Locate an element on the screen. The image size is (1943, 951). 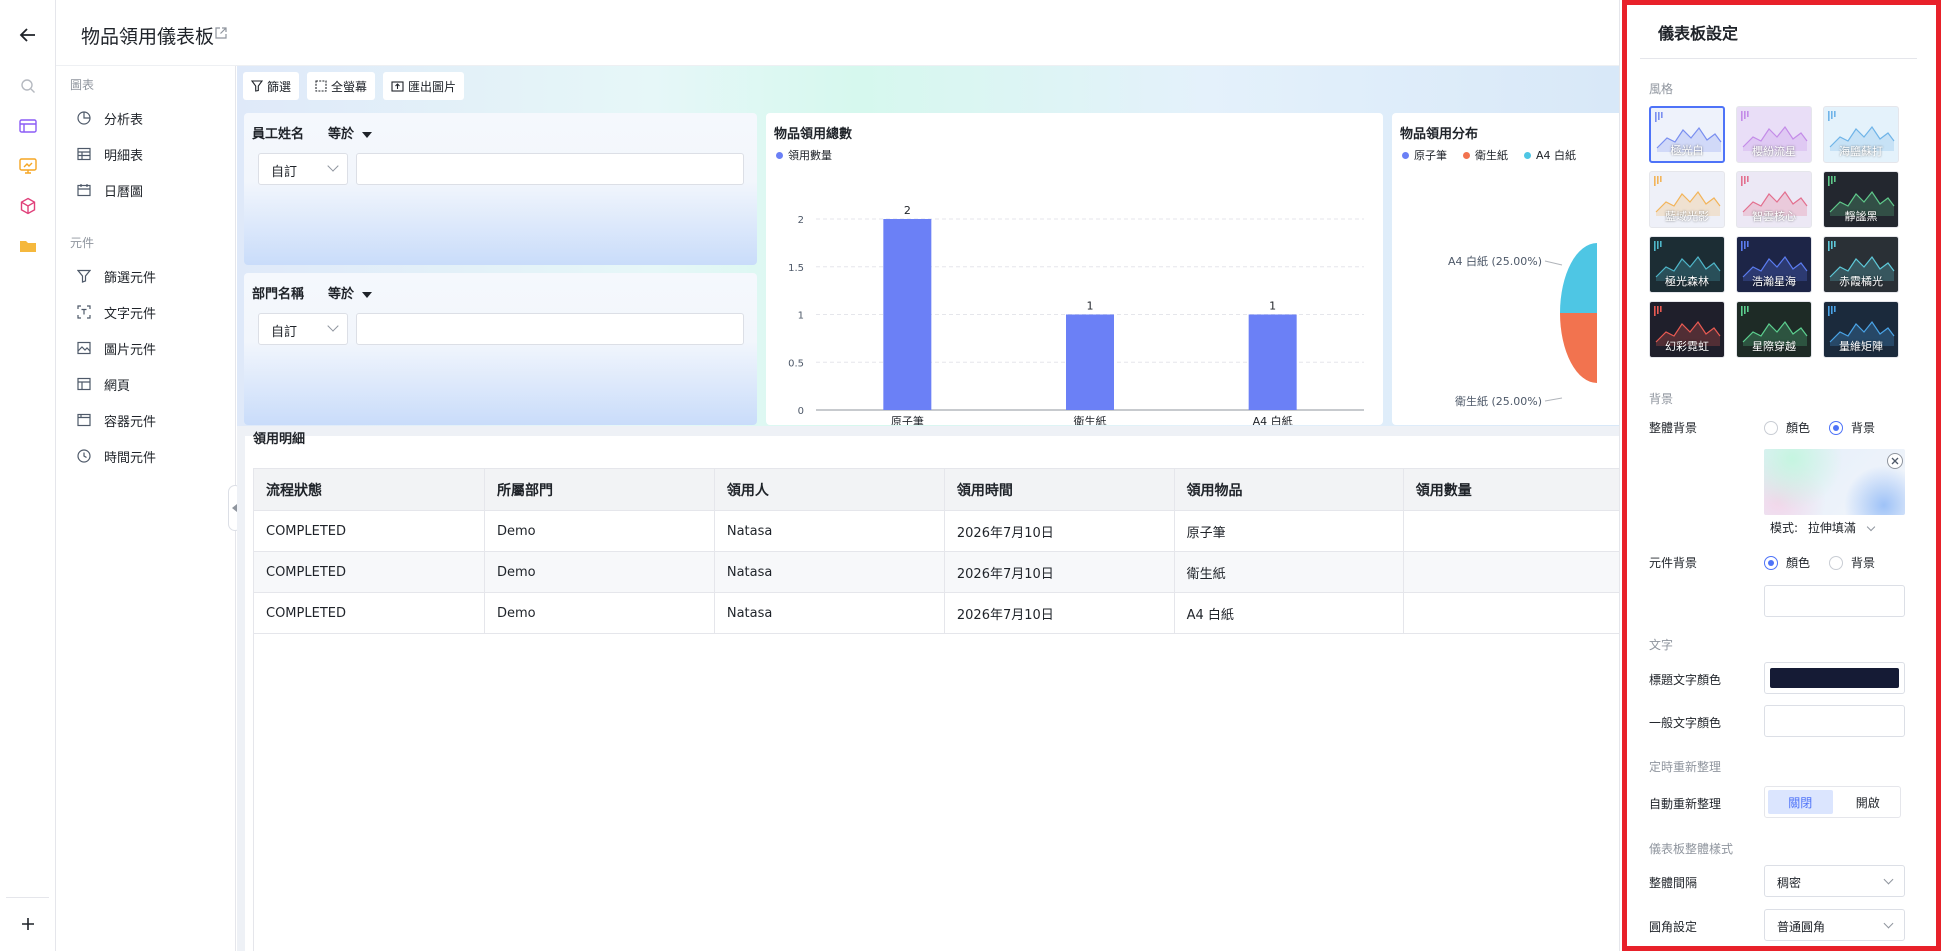
component-item-detail-table: 明細表 is located at coordinates (151, 154).